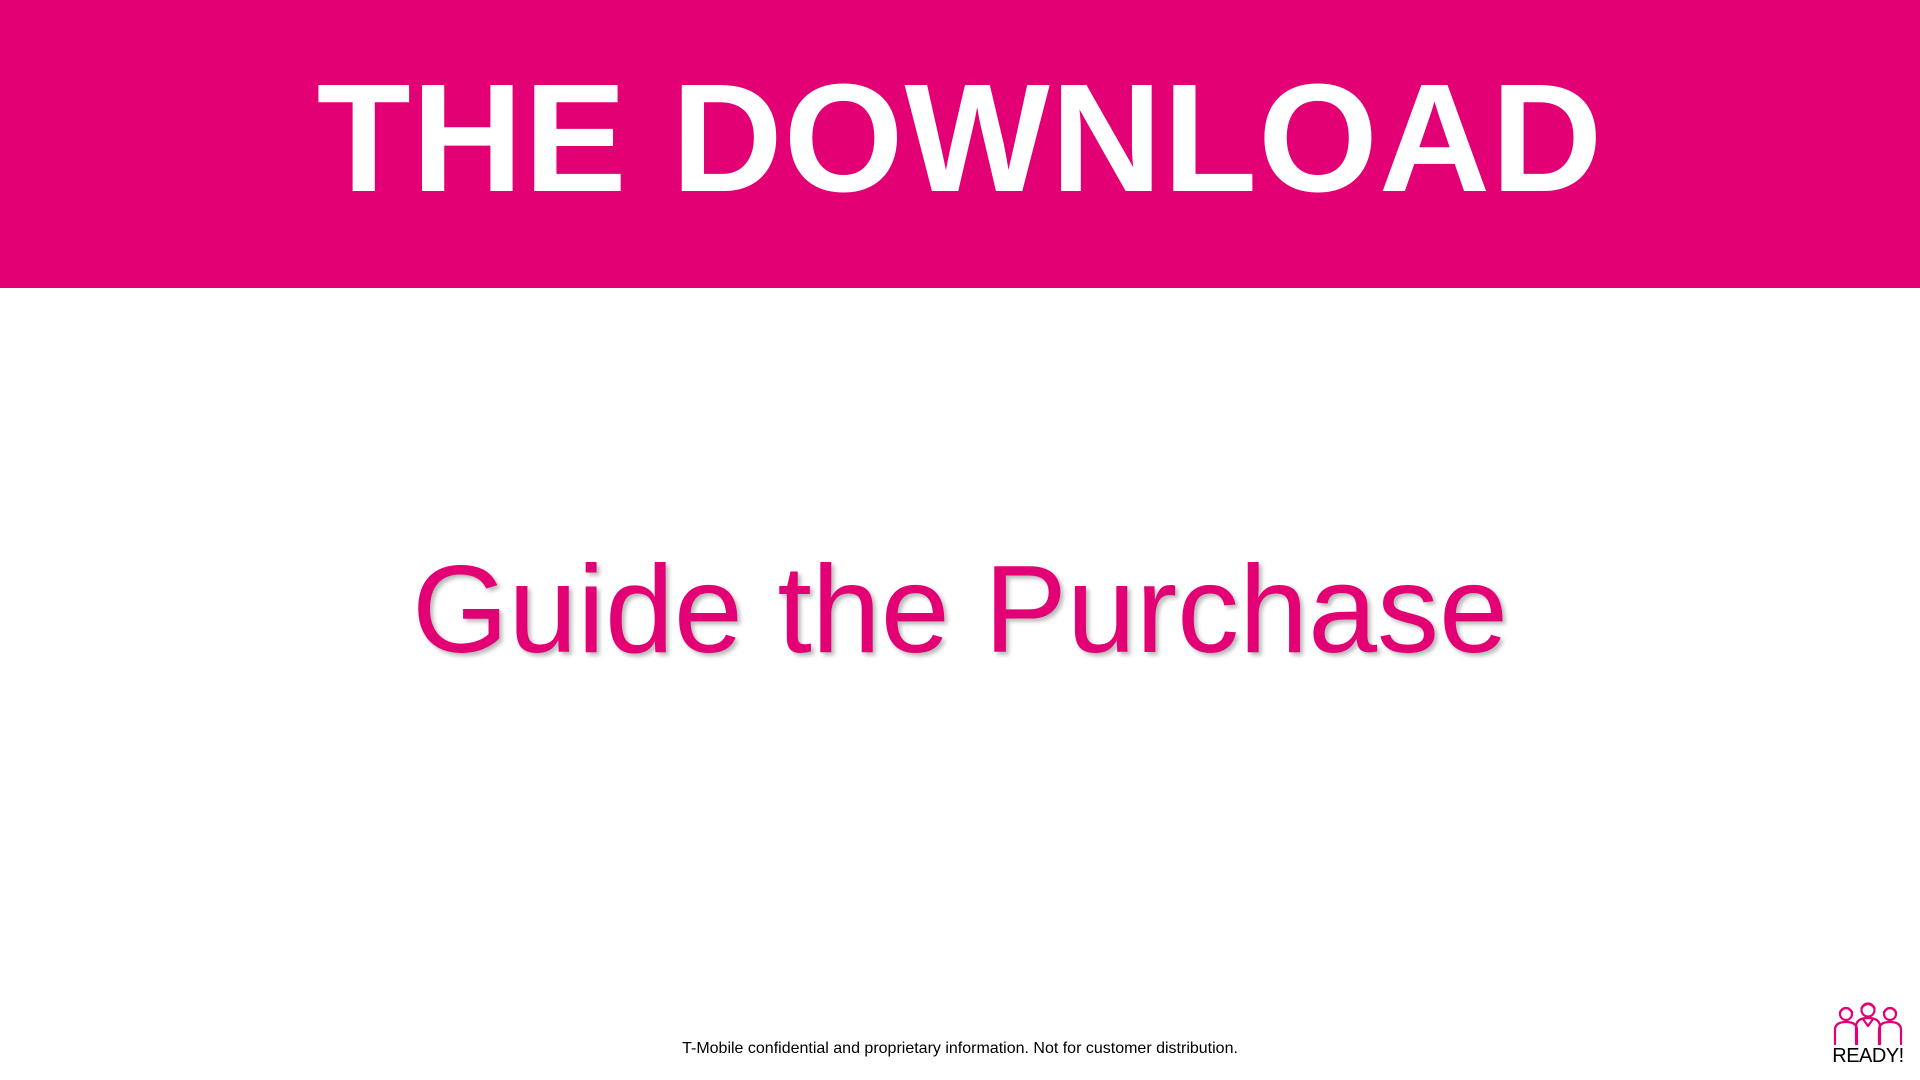  Describe the element at coordinates (960, 138) in the screenshot. I see `banner-title: THE DOWNLOAD` at that location.